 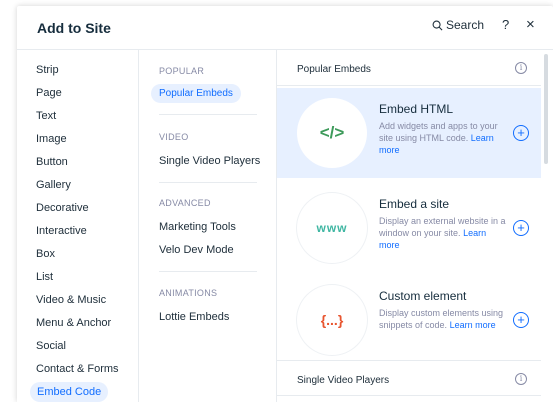 I want to click on braces-glyph: {...}, so click(x=332, y=320).